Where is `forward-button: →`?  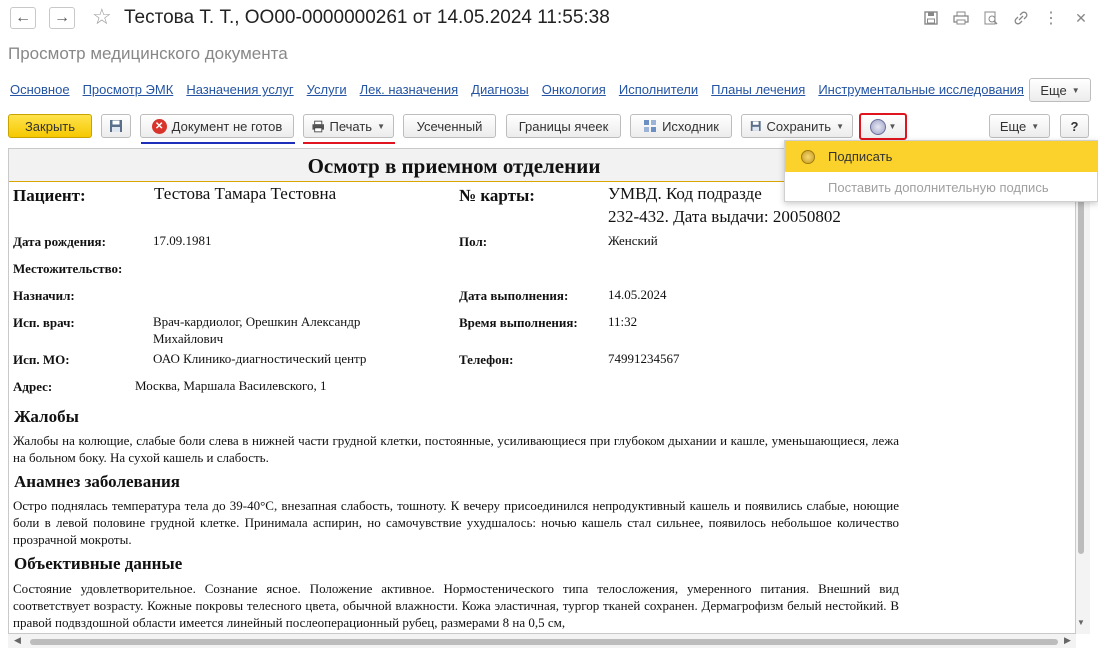
forward-button: → is located at coordinates (62, 18).